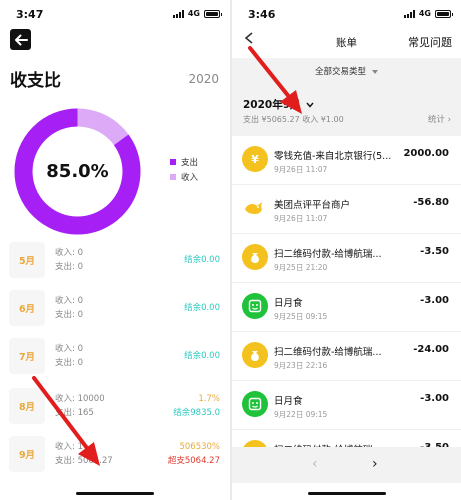 This screenshot has height=500, width=461. What do you see at coordinates (115, 356) in the screenshot?
I see `month-row: 7月 收入: 0 支出: 0 结余0.00` at bounding box center [115, 356].